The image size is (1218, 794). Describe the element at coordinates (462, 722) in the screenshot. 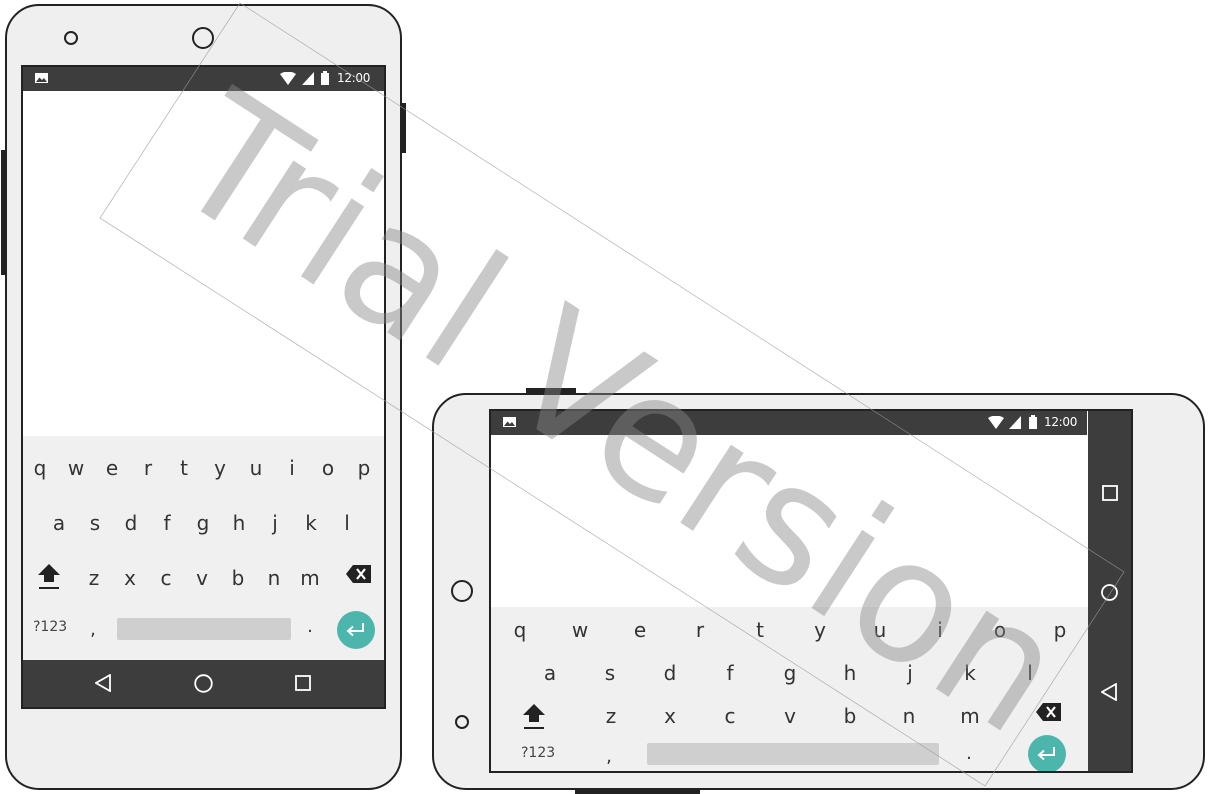

I see `landscape-front-sensor` at that location.